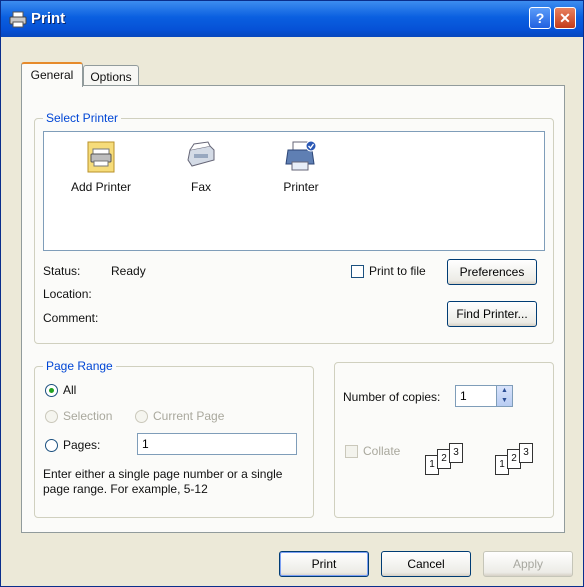 The width and height of the screenshot is (584, 587). I want to click on print-to-file-checkbox, so click(357, 271).